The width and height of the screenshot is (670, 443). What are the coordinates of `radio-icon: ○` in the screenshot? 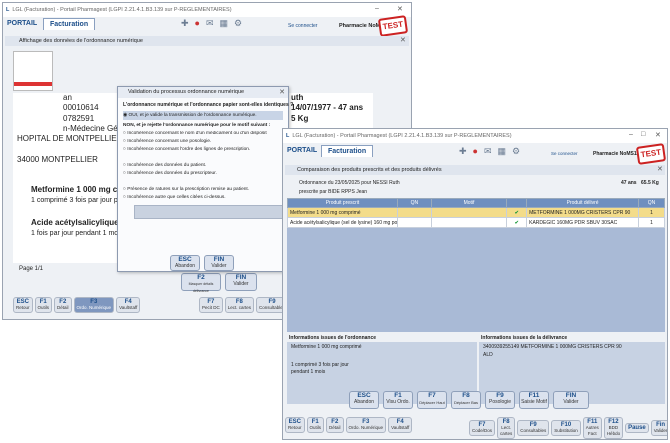 It's located at (124, 189).